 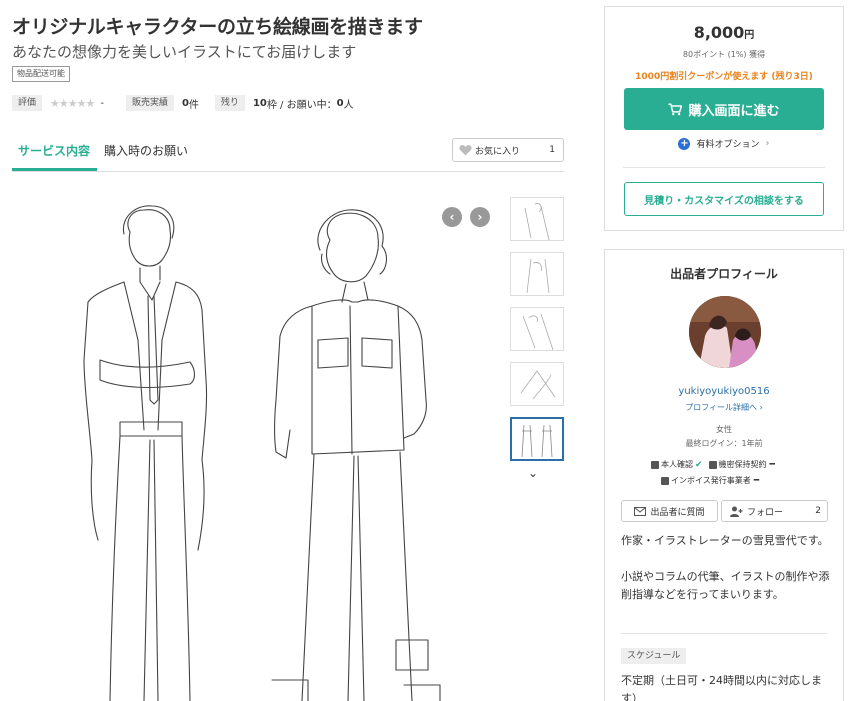 I want to click on favorite-button: お気に入り 1, so click(x=508, y=150).